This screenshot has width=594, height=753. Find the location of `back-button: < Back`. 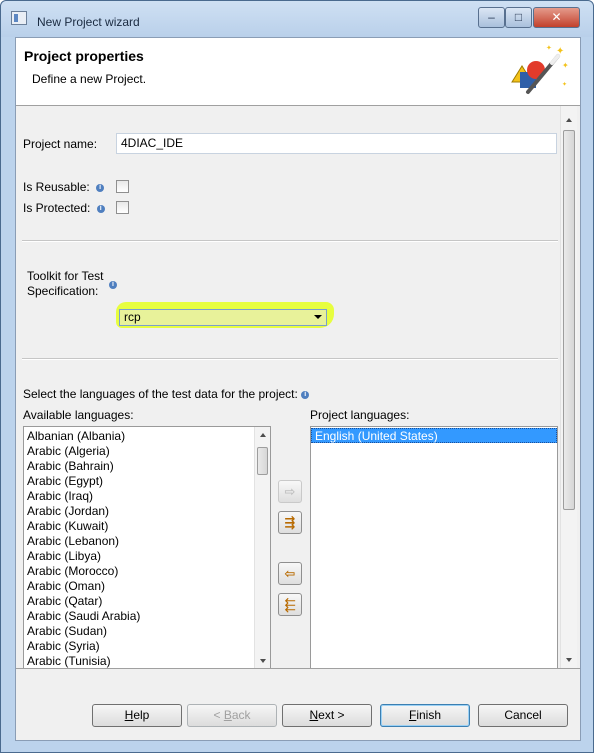

back-button: < Back is located at coordinates (232, 715).